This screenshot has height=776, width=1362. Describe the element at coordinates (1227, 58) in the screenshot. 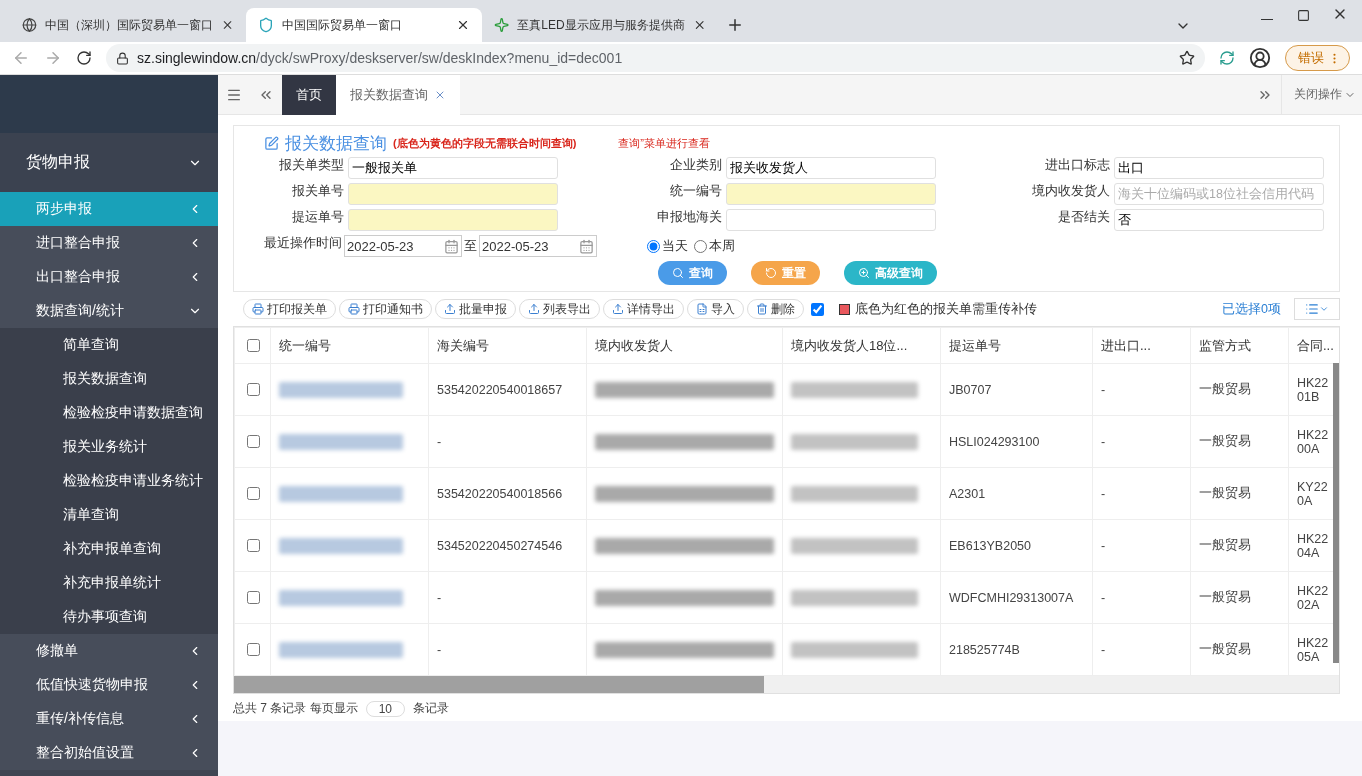

I see `refresh-icon` at that location.